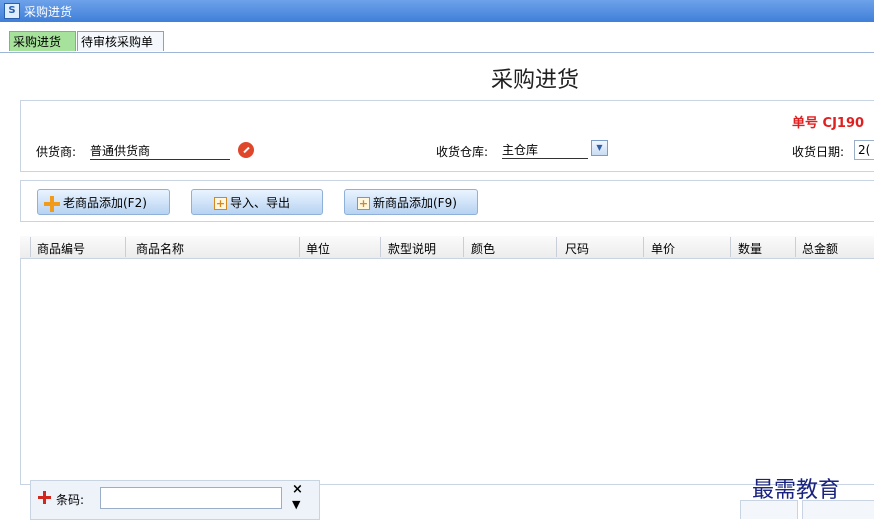 The width and height of the screenshot is (874, 520). Describe the element at coordinates (818, 152) in the screenshot. I see `date-label: 收货日期:` at that location.